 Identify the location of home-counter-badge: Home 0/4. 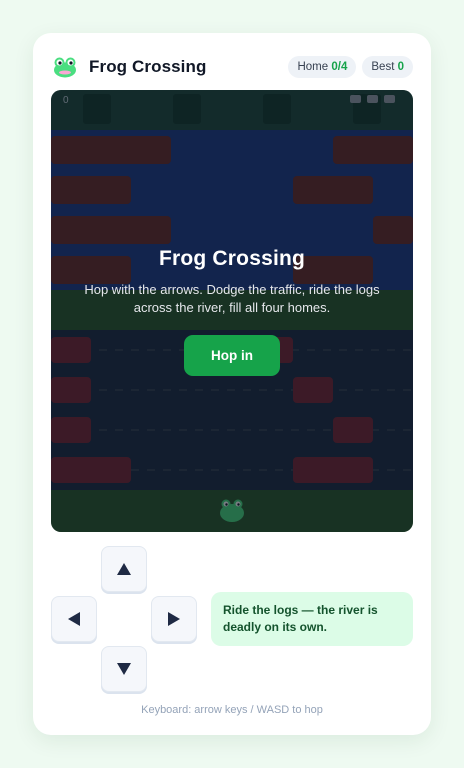
(322, 67).